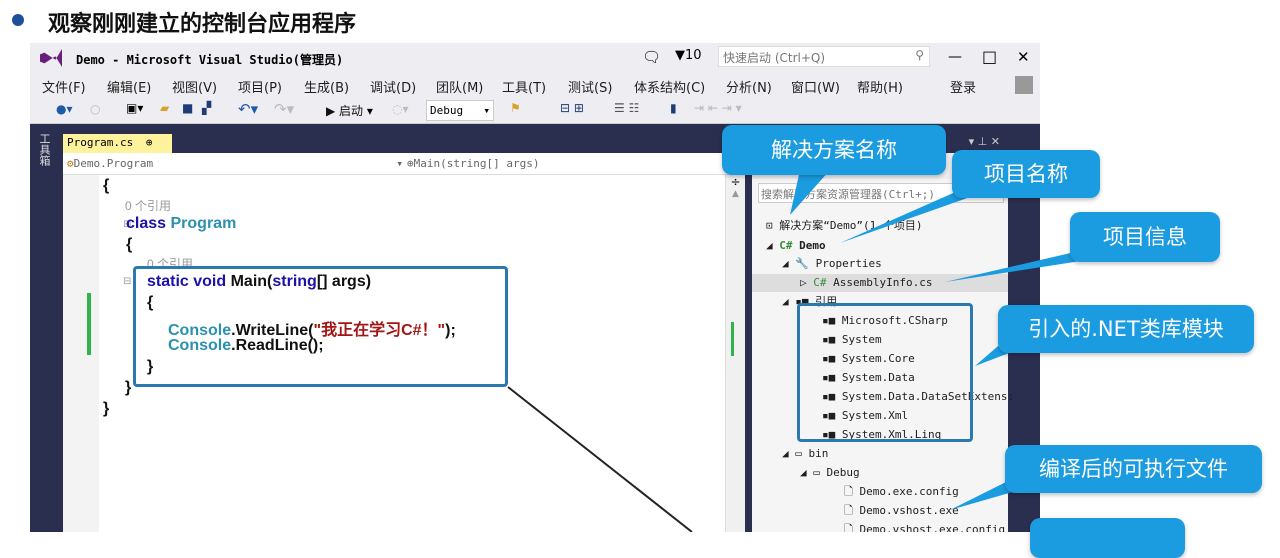  What do you see at coordinates (834, 150) in the screenshot?
I see `callout-solution-name: 解决方案名称` at bounding box center [834, 150].